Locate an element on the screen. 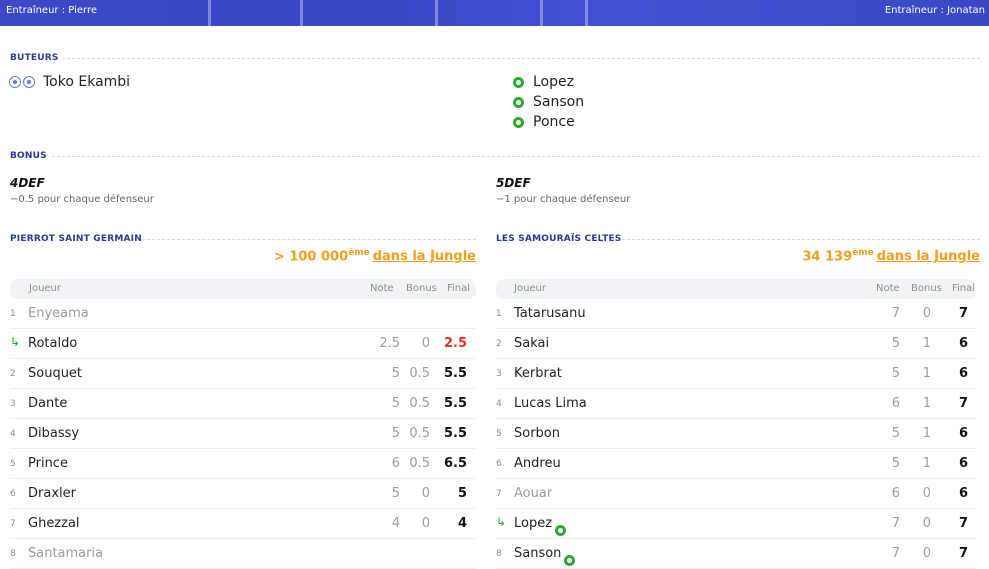 This screenshot has height=569, width=989. table-row: 7 Aouar 6 0 6 is located at coordinates (736, 494).